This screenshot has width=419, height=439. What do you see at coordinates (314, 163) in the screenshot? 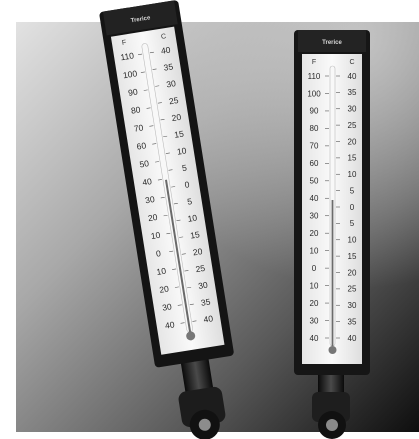
I see `right_thermometer-f-label: 60` at bounding box center [314, 163].